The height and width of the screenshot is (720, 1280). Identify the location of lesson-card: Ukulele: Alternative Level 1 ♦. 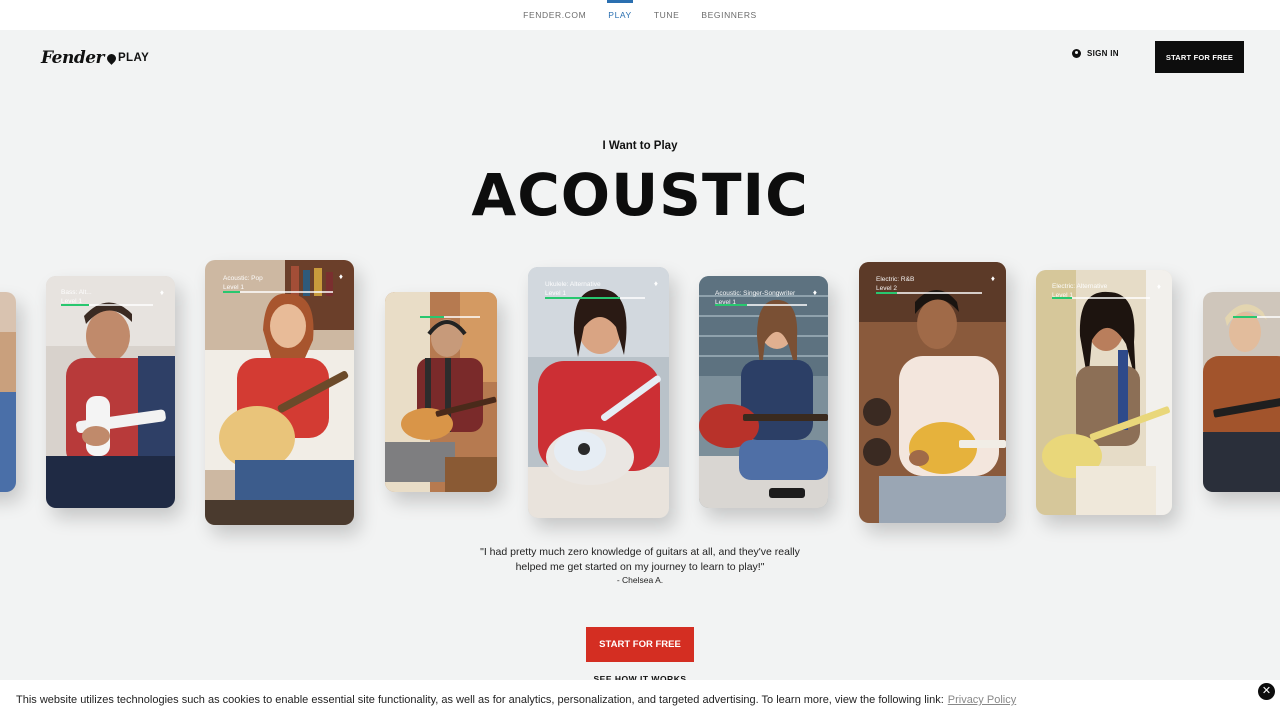
(598, 392).